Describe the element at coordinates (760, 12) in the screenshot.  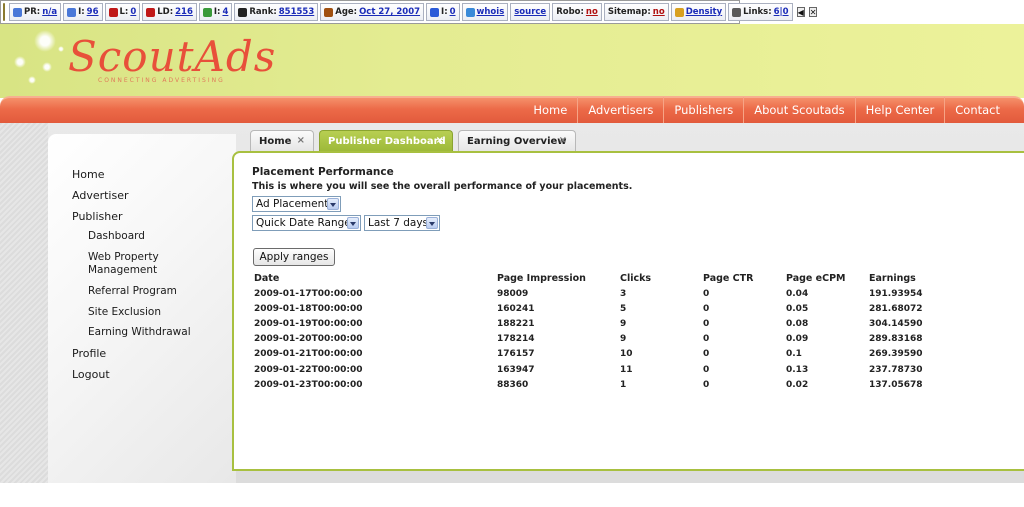
I see `seo-item: Links: 6|0` at that location.